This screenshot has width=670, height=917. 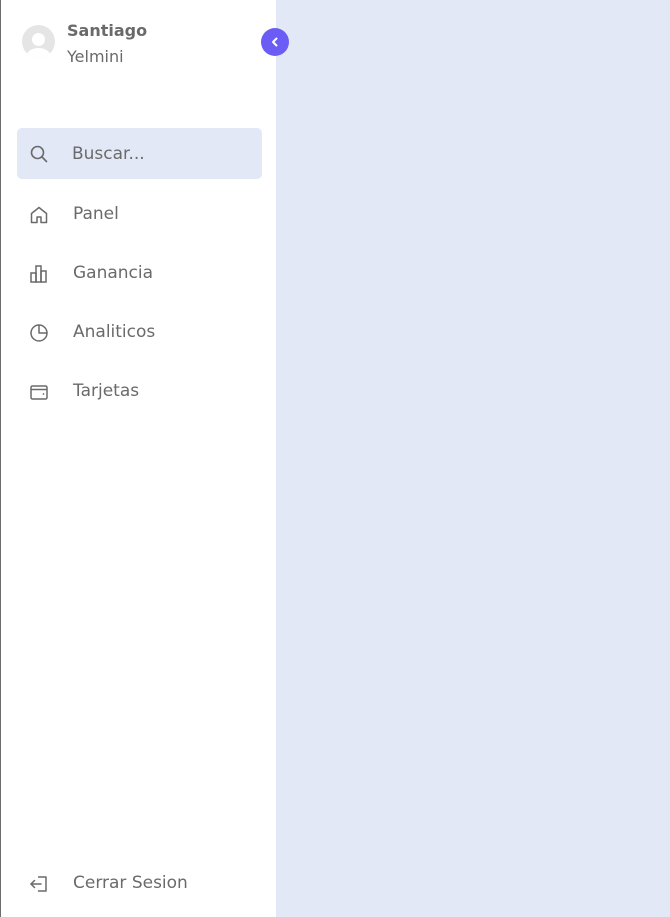 What do you see at coordinates (107, 44) in the screenshot?
I see `user-name: Santiago Yelmini` at bounding box center [107, 44].